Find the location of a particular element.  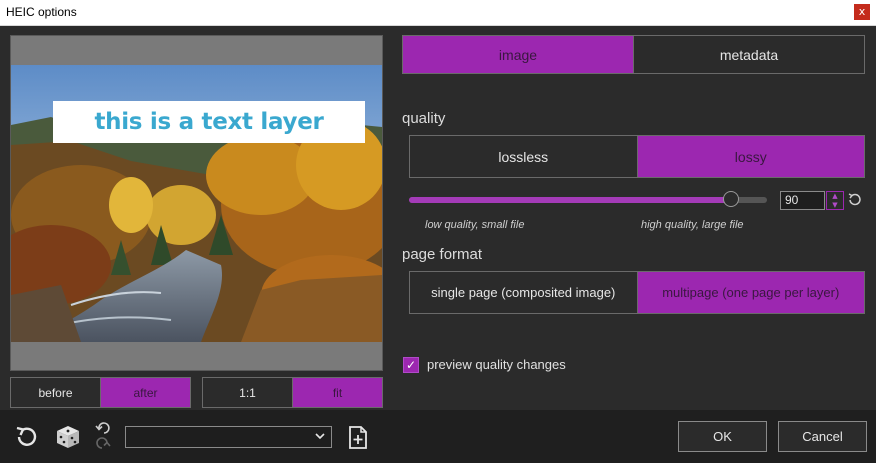

multipage-button: multipage (one page per layer) is located at coordinates (750, 292).